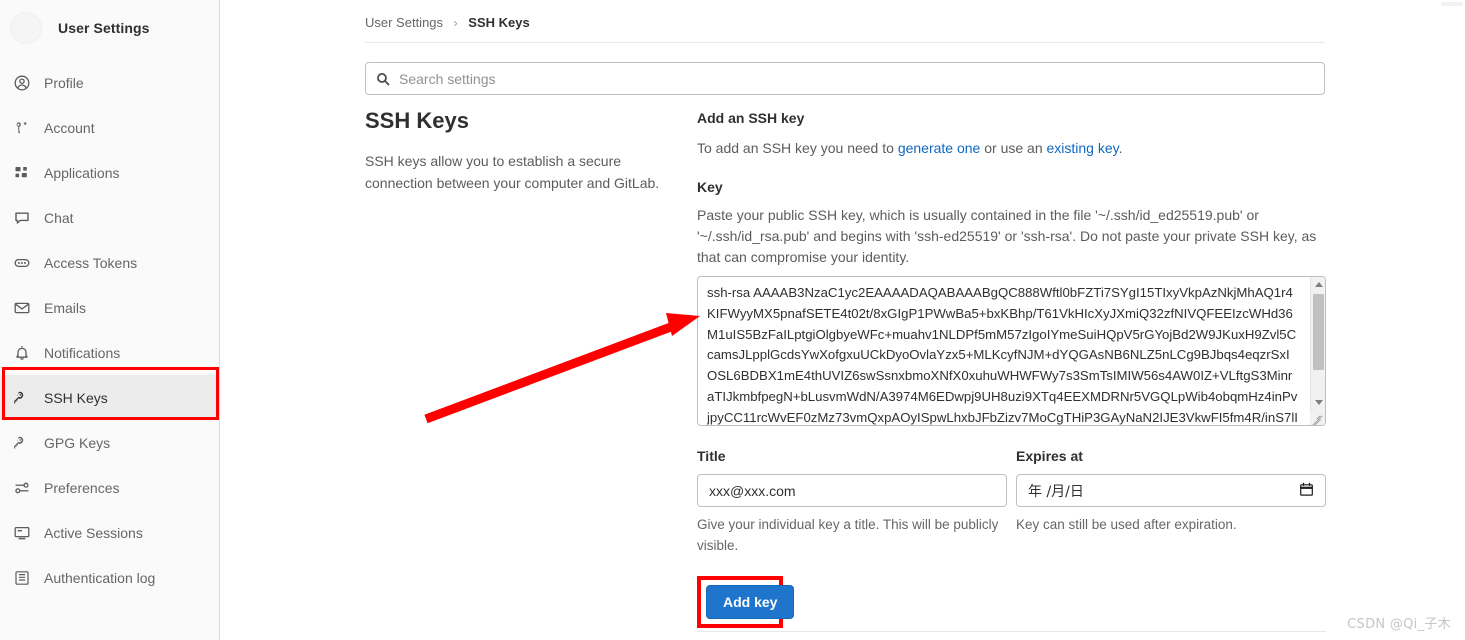 This screenshot has height=640, width=1465. Describe the element at coordinates (109, 397) in the screenshot. I see `sidebar-item-ssh-keys: SSH Keys` at that location.